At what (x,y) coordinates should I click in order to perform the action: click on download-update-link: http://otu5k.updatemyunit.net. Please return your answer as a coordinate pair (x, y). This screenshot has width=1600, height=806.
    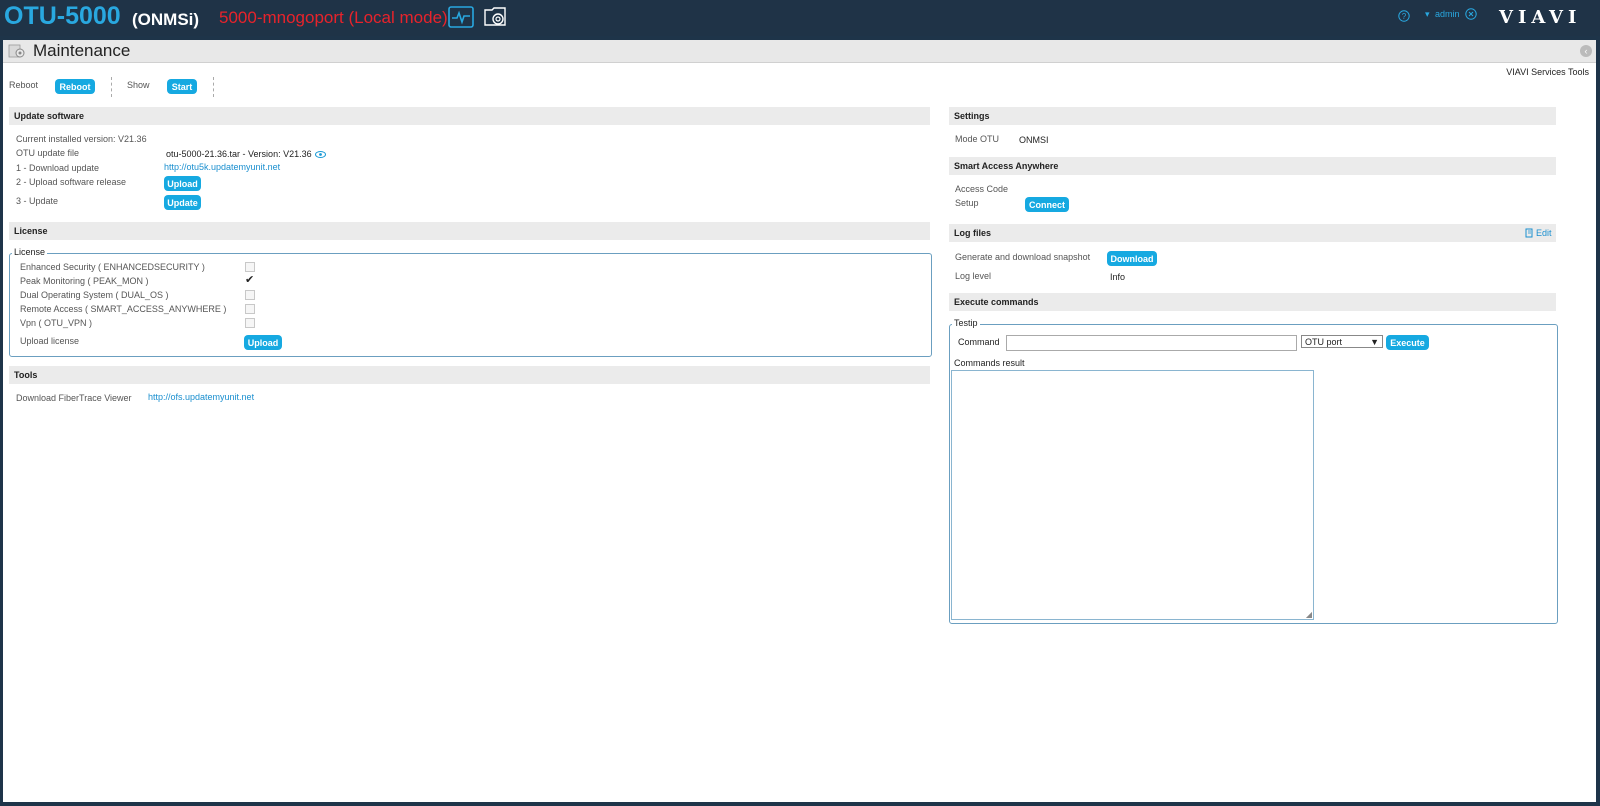
    Looking at the image, I should click on (222, 167).